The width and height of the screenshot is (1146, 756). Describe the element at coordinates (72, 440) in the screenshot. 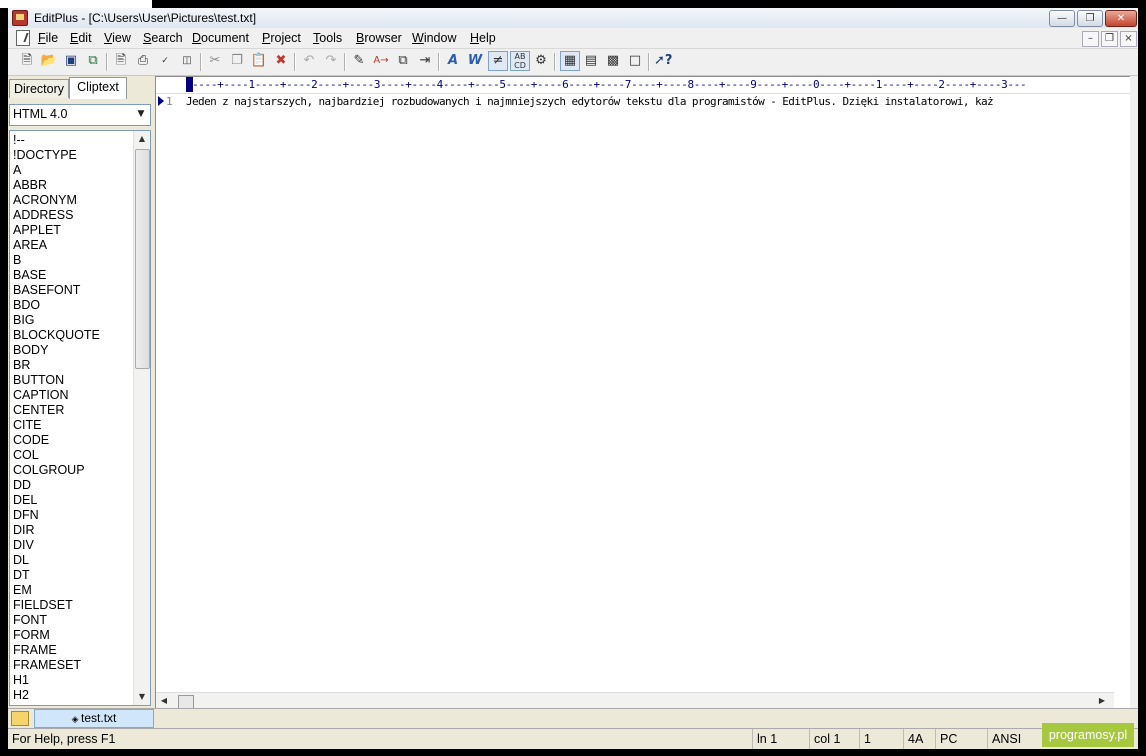

I see `tag-list-item: CODE` at that location.